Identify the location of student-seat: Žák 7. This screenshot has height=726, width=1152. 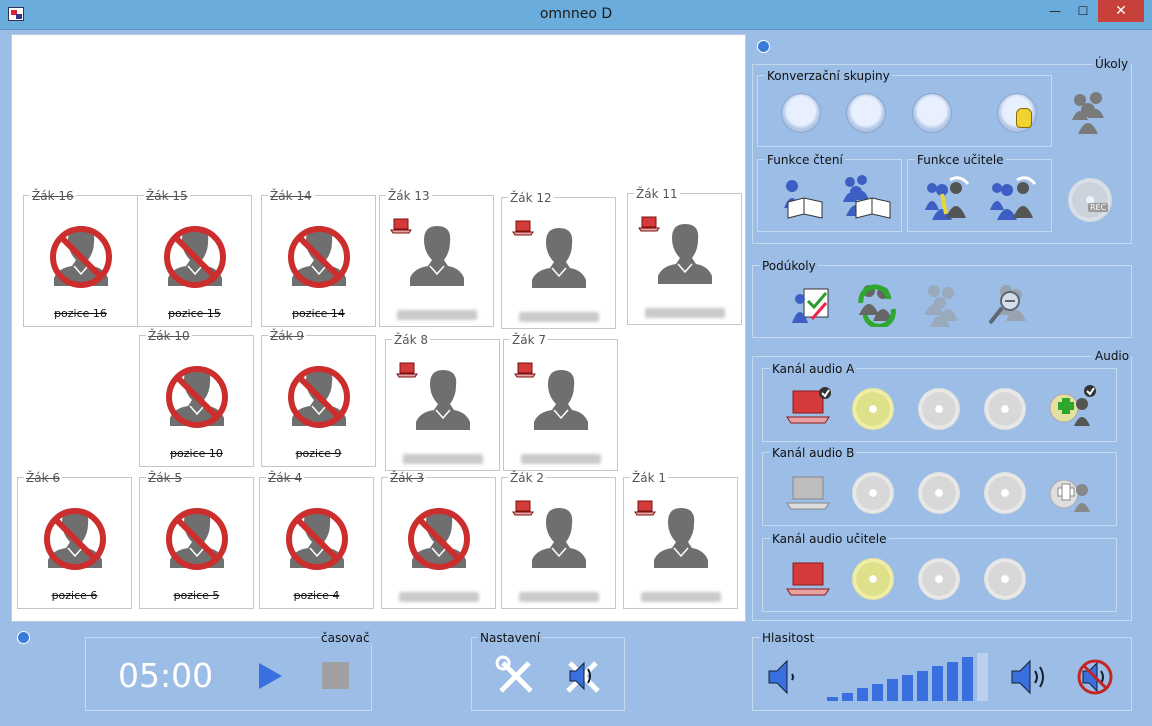
(560, 402).